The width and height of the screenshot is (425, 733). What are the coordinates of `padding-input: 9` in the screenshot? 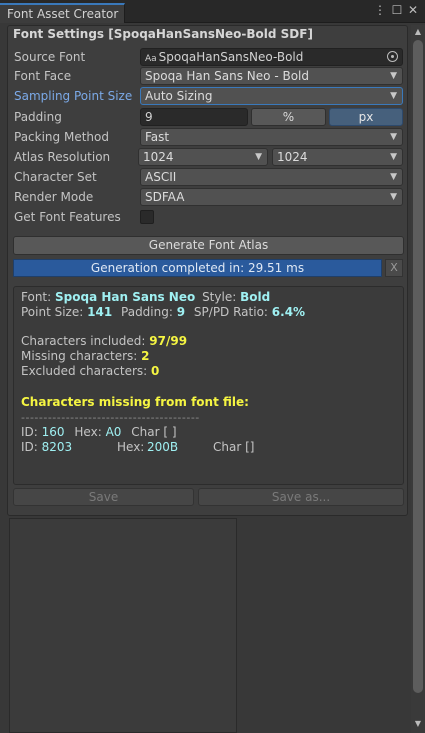 It's located at (194, 117).